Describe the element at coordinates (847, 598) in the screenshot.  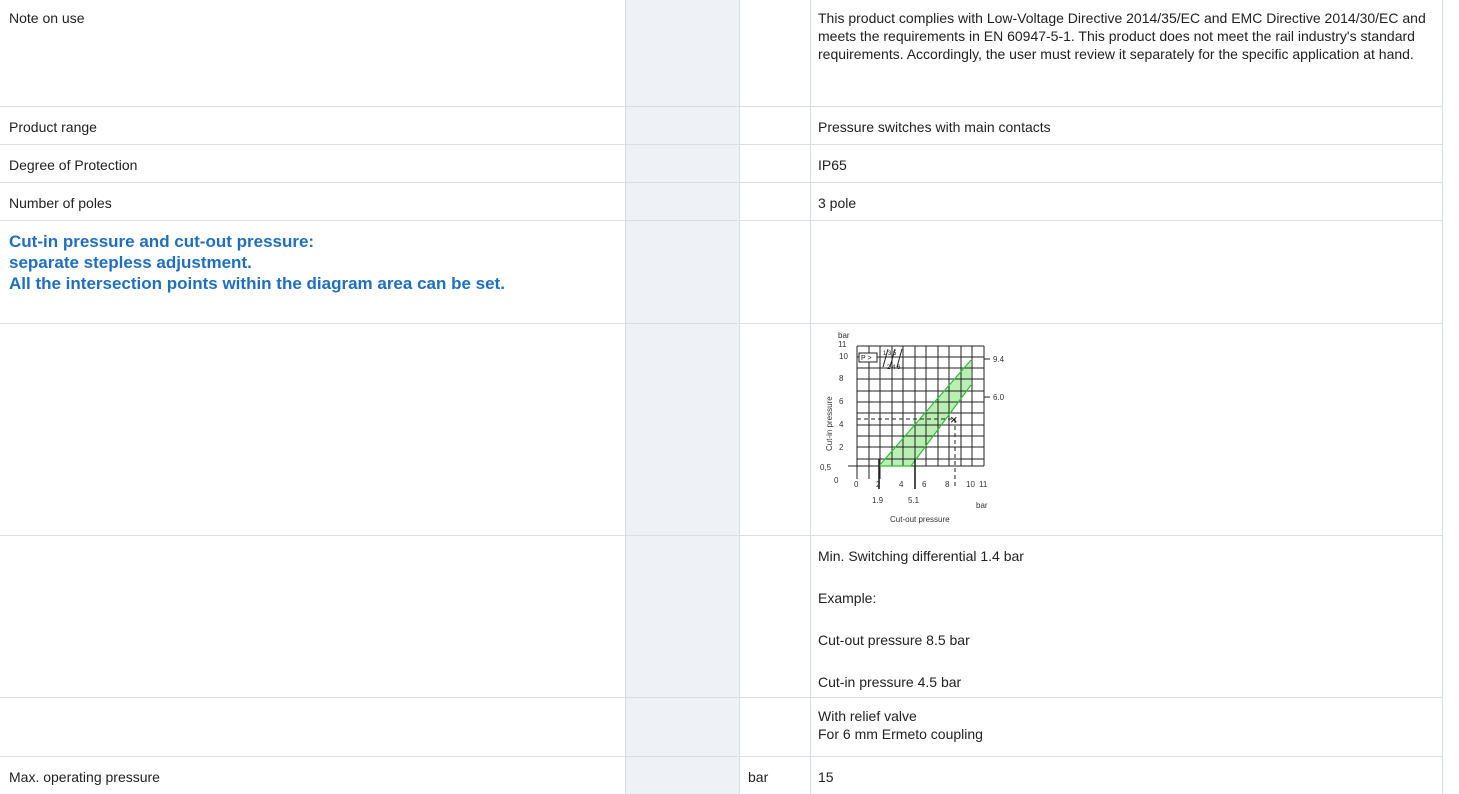
I see `example-label: Example:` at that location.